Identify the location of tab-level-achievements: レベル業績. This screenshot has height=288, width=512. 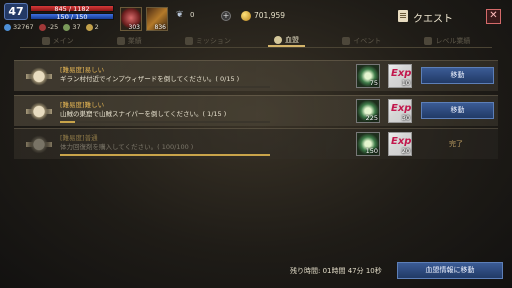
(447, 41).